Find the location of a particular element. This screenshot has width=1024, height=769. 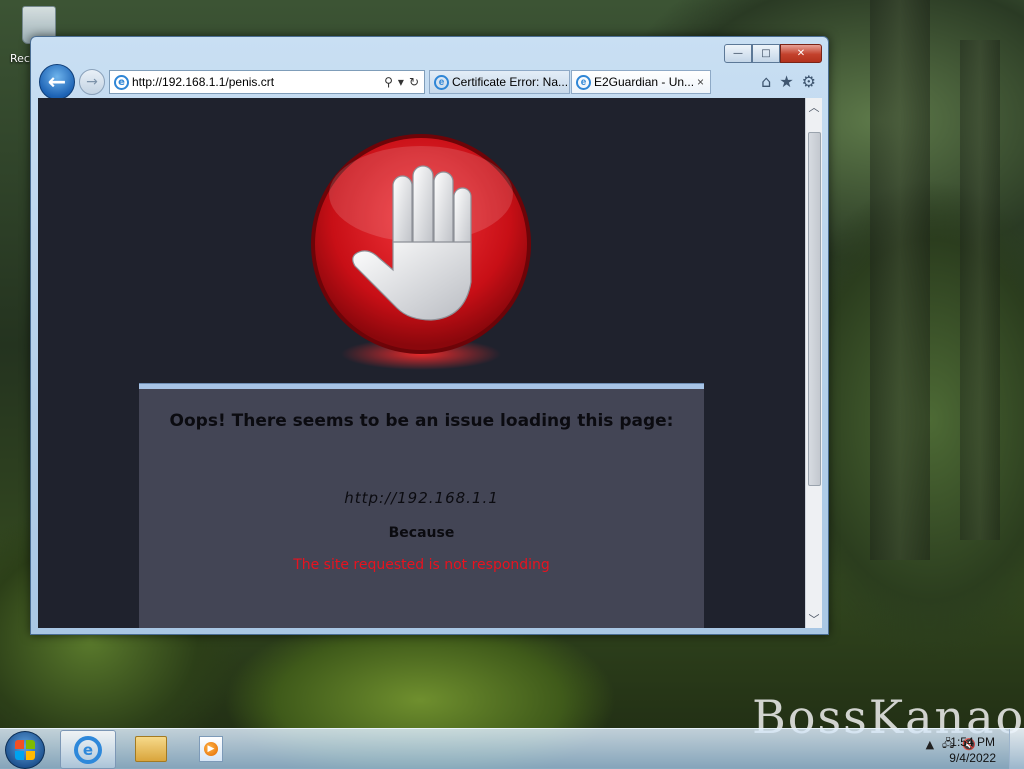

back-button: ← is located at coordinates (57, 82).